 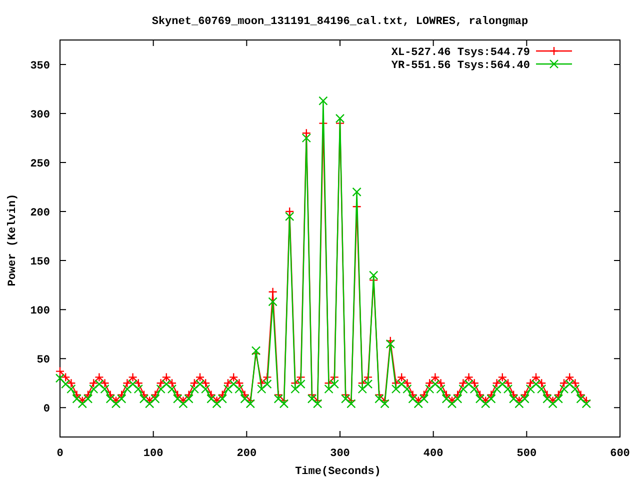 What do you see at coordinates (340, 22) in the screenshot?
I see `chart-title: Skynet_60769_moon_131191_84196_cal.txt, LOWRES, ralongmap` at bounding box center [340, 22].